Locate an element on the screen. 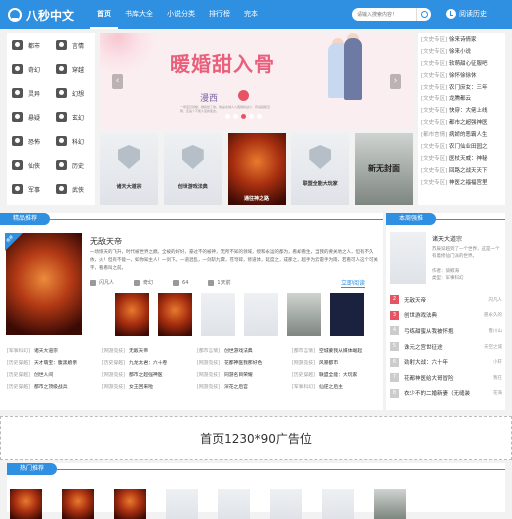 This screenshot has width=512, height=519. rank-item: 8 衣少不的二婚新妻（无缝装 花海 is located at coordinates (446, 394).